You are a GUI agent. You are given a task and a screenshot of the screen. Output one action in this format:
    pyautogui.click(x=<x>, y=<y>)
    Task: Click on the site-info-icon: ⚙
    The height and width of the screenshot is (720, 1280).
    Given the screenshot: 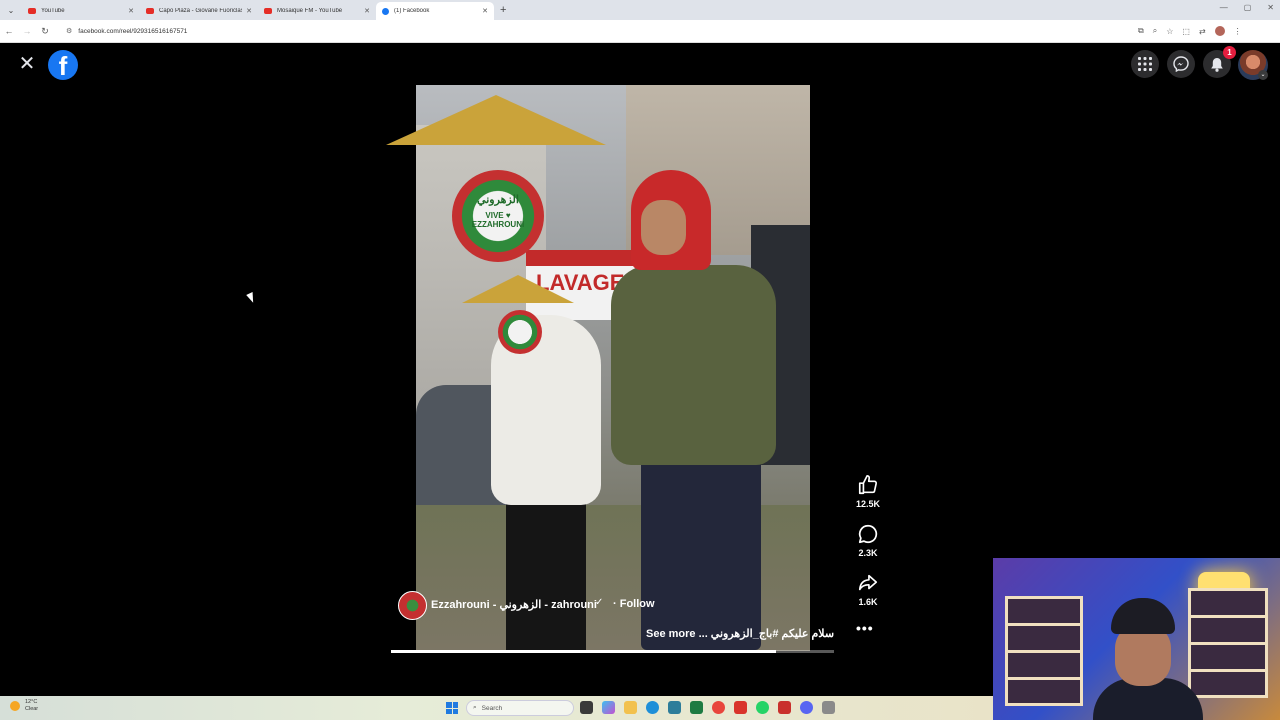 What is the action you would take?
    pyautogui.click(x=69, y=31)
    